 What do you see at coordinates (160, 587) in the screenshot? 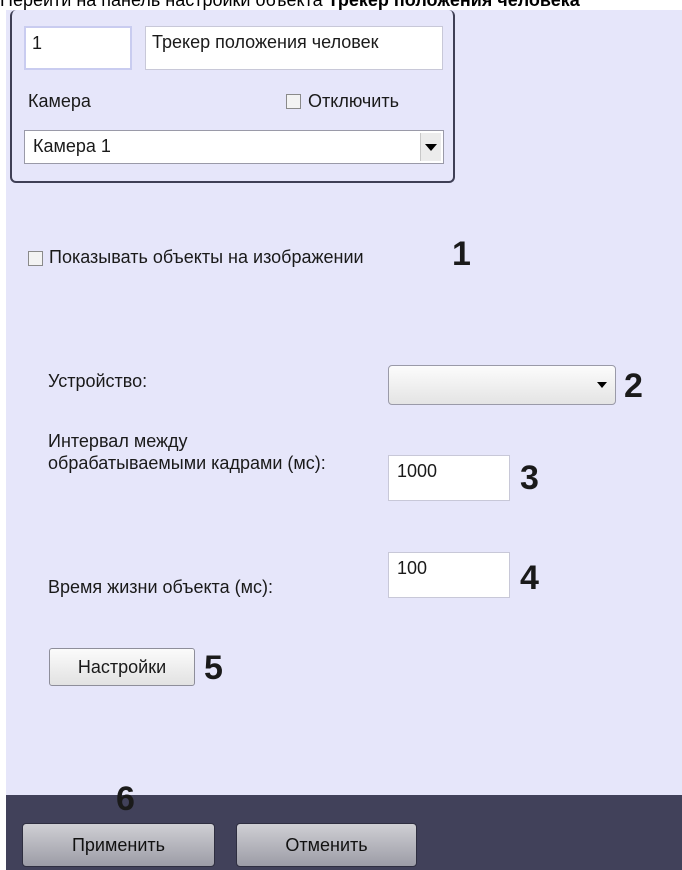
I see `lifetime-label: Время жизни объекта (мс):` at bounding box center [160, 587].